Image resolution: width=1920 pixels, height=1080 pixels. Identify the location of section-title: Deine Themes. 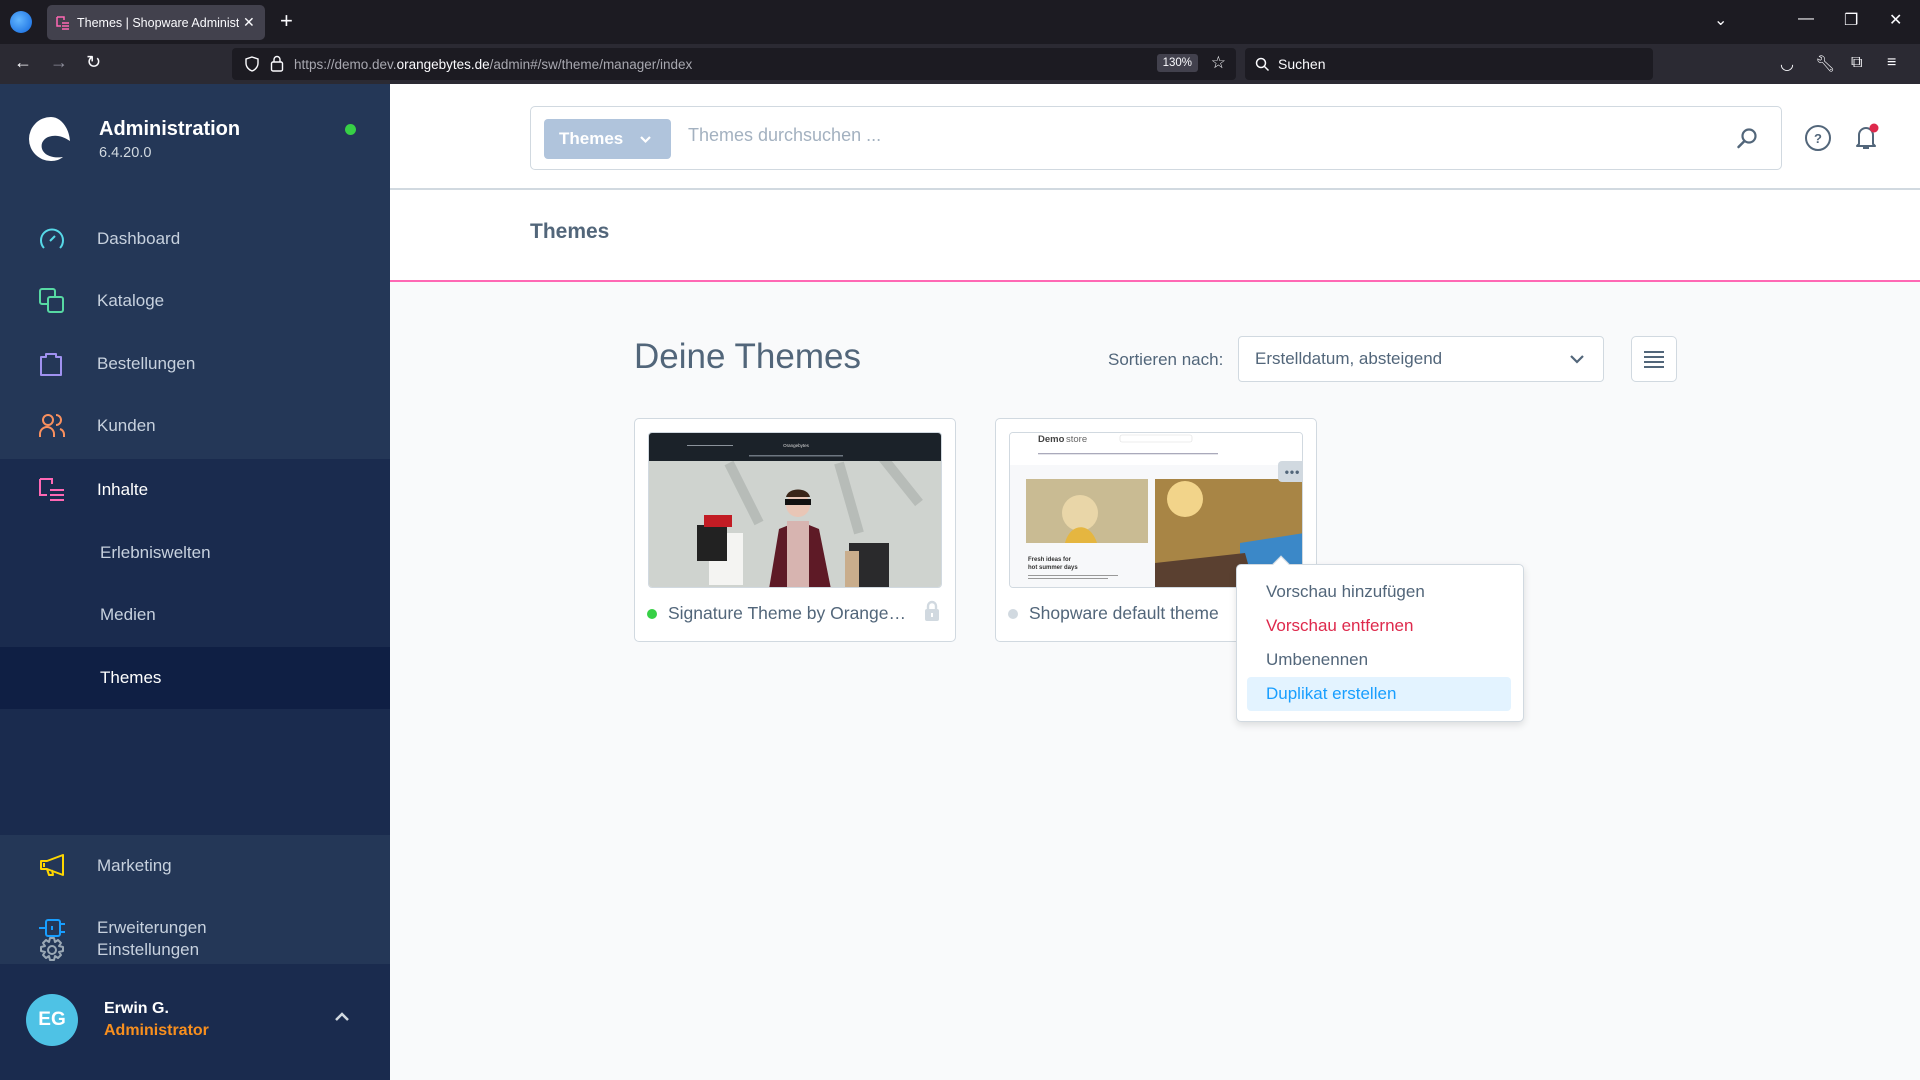
(747, 356).